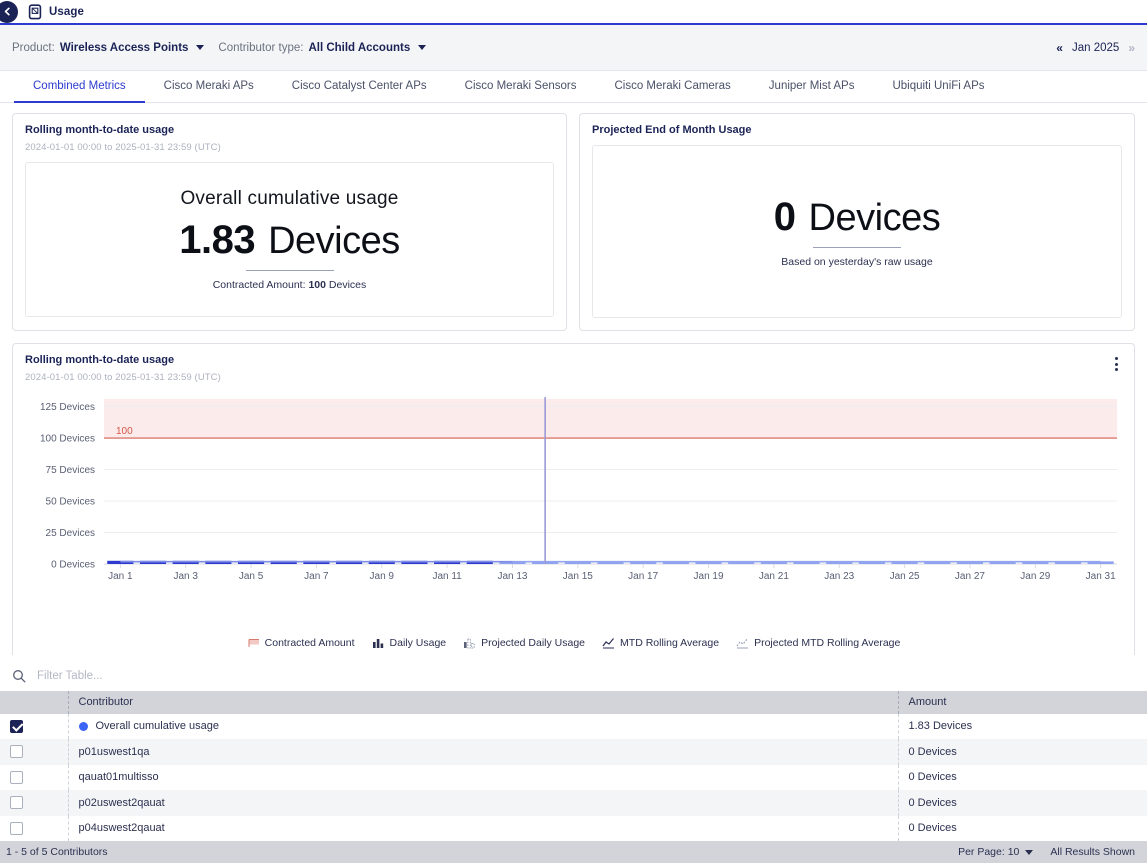  Describe the element at coordinates (100, 130) in the screenshot. I see `rolling-mtd-card-title: Rolling month-to-date usage` at that location.